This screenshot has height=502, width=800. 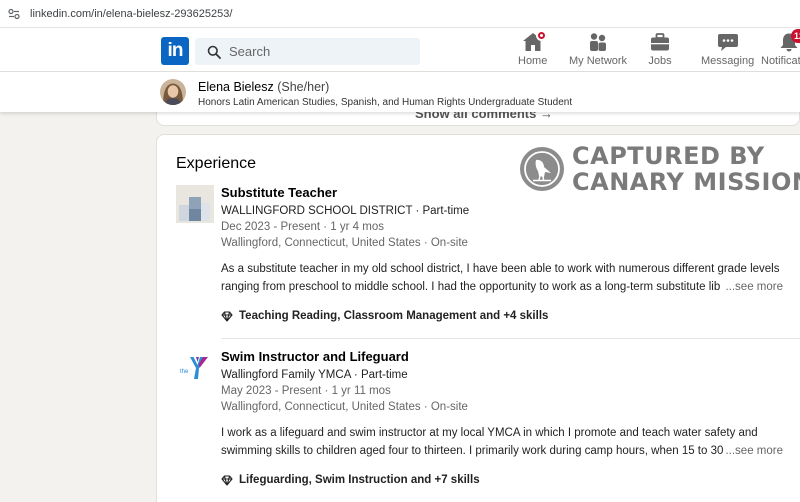 I want to click on job-dates: Dec 2023 - Present · 1 yr 4 mos, so click(x=302, y=227).